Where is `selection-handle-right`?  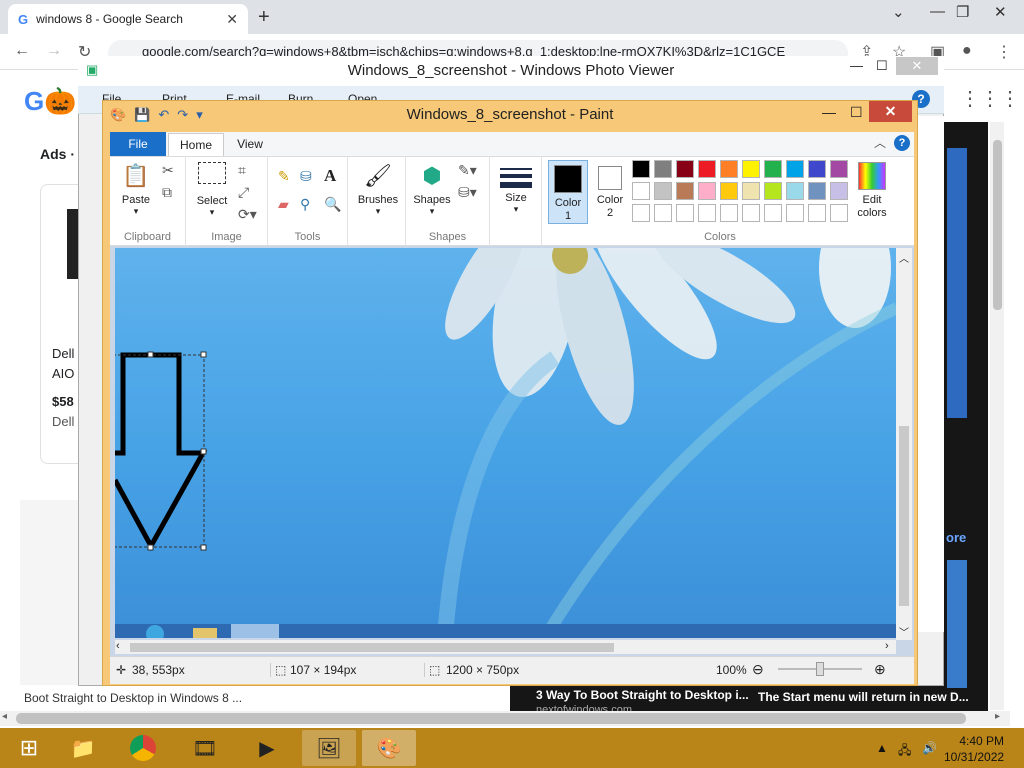
selection-handle-right is located at coordinates (203, 451).